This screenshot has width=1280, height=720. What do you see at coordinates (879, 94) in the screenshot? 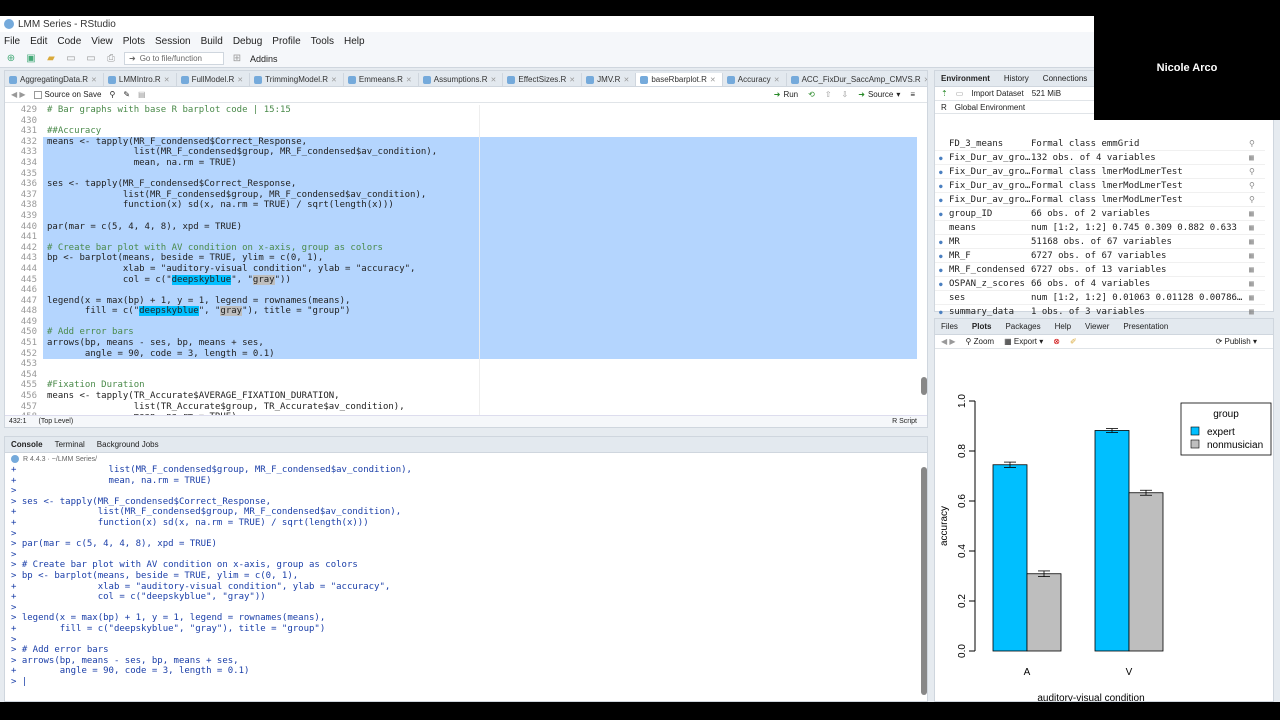
I see `source-button: ➜ Source ▾` at bounding box center [879, 94].